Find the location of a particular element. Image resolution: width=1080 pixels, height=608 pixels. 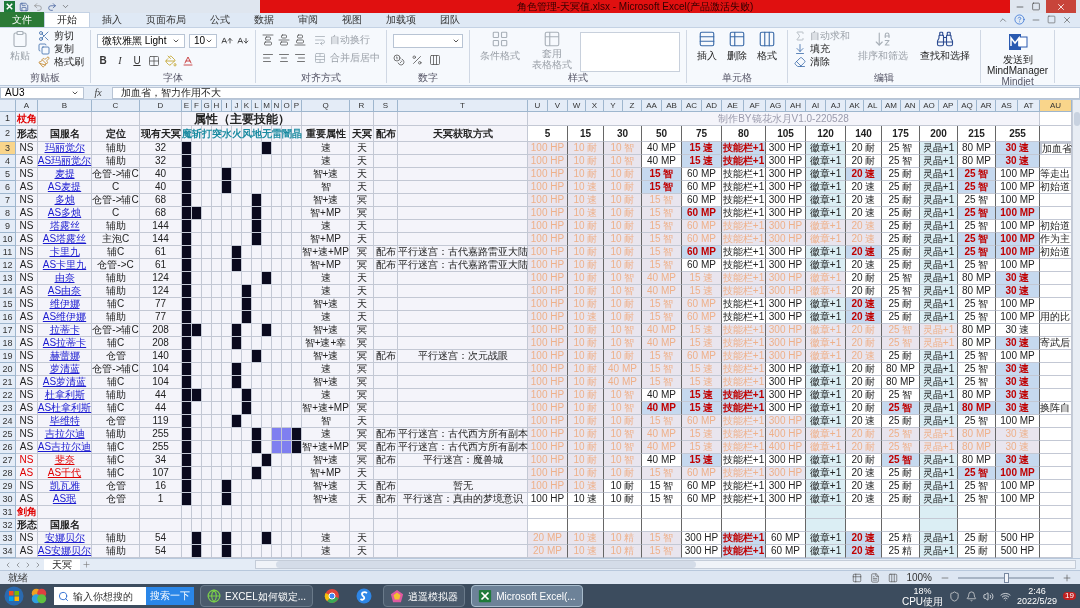

column-letter: AL is located at coordinates (873, 106).